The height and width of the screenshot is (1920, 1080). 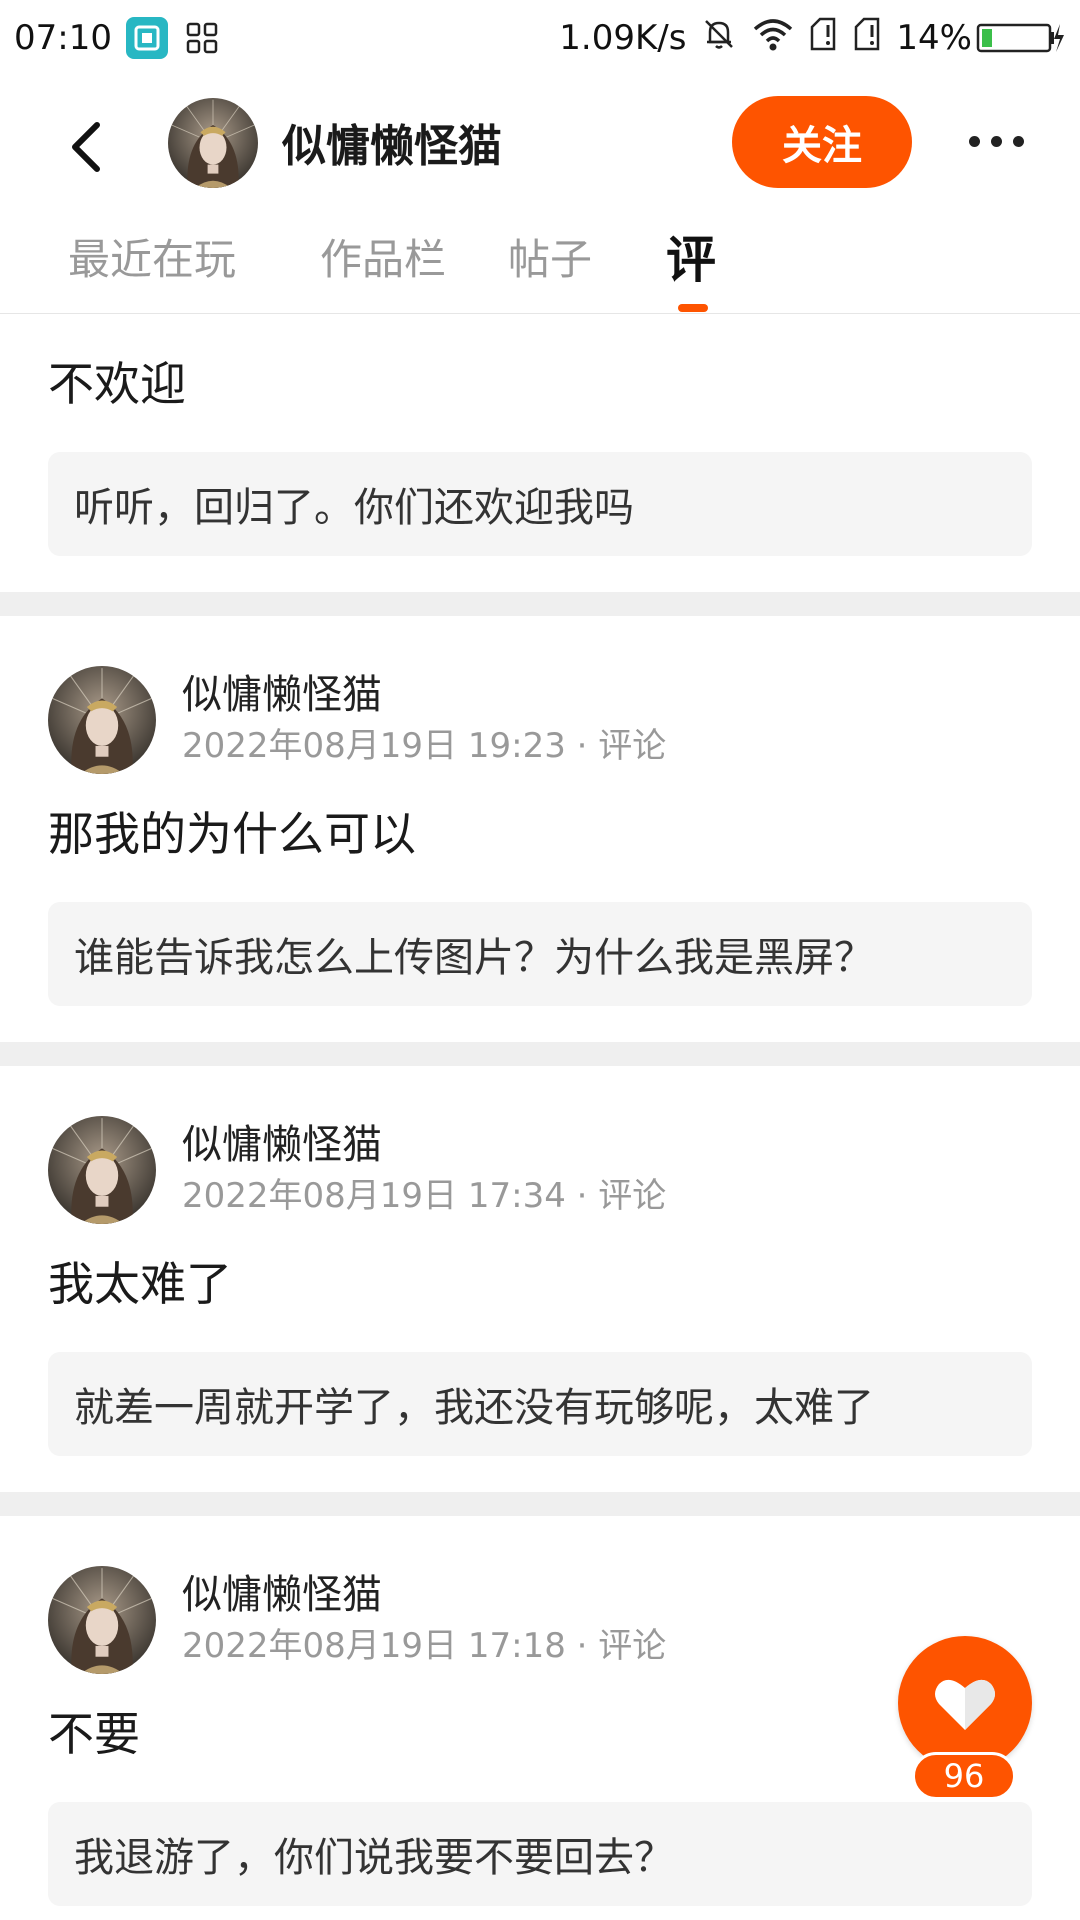 I want to click on post-timestamp: 2022年08月19日 17:18 · 评论, so click(x=424, y=1646).